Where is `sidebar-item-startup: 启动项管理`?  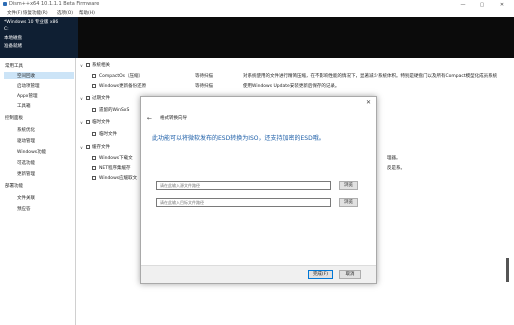
sidebar-item-startup: 启动项管理 is located at coordinates (28, 86).